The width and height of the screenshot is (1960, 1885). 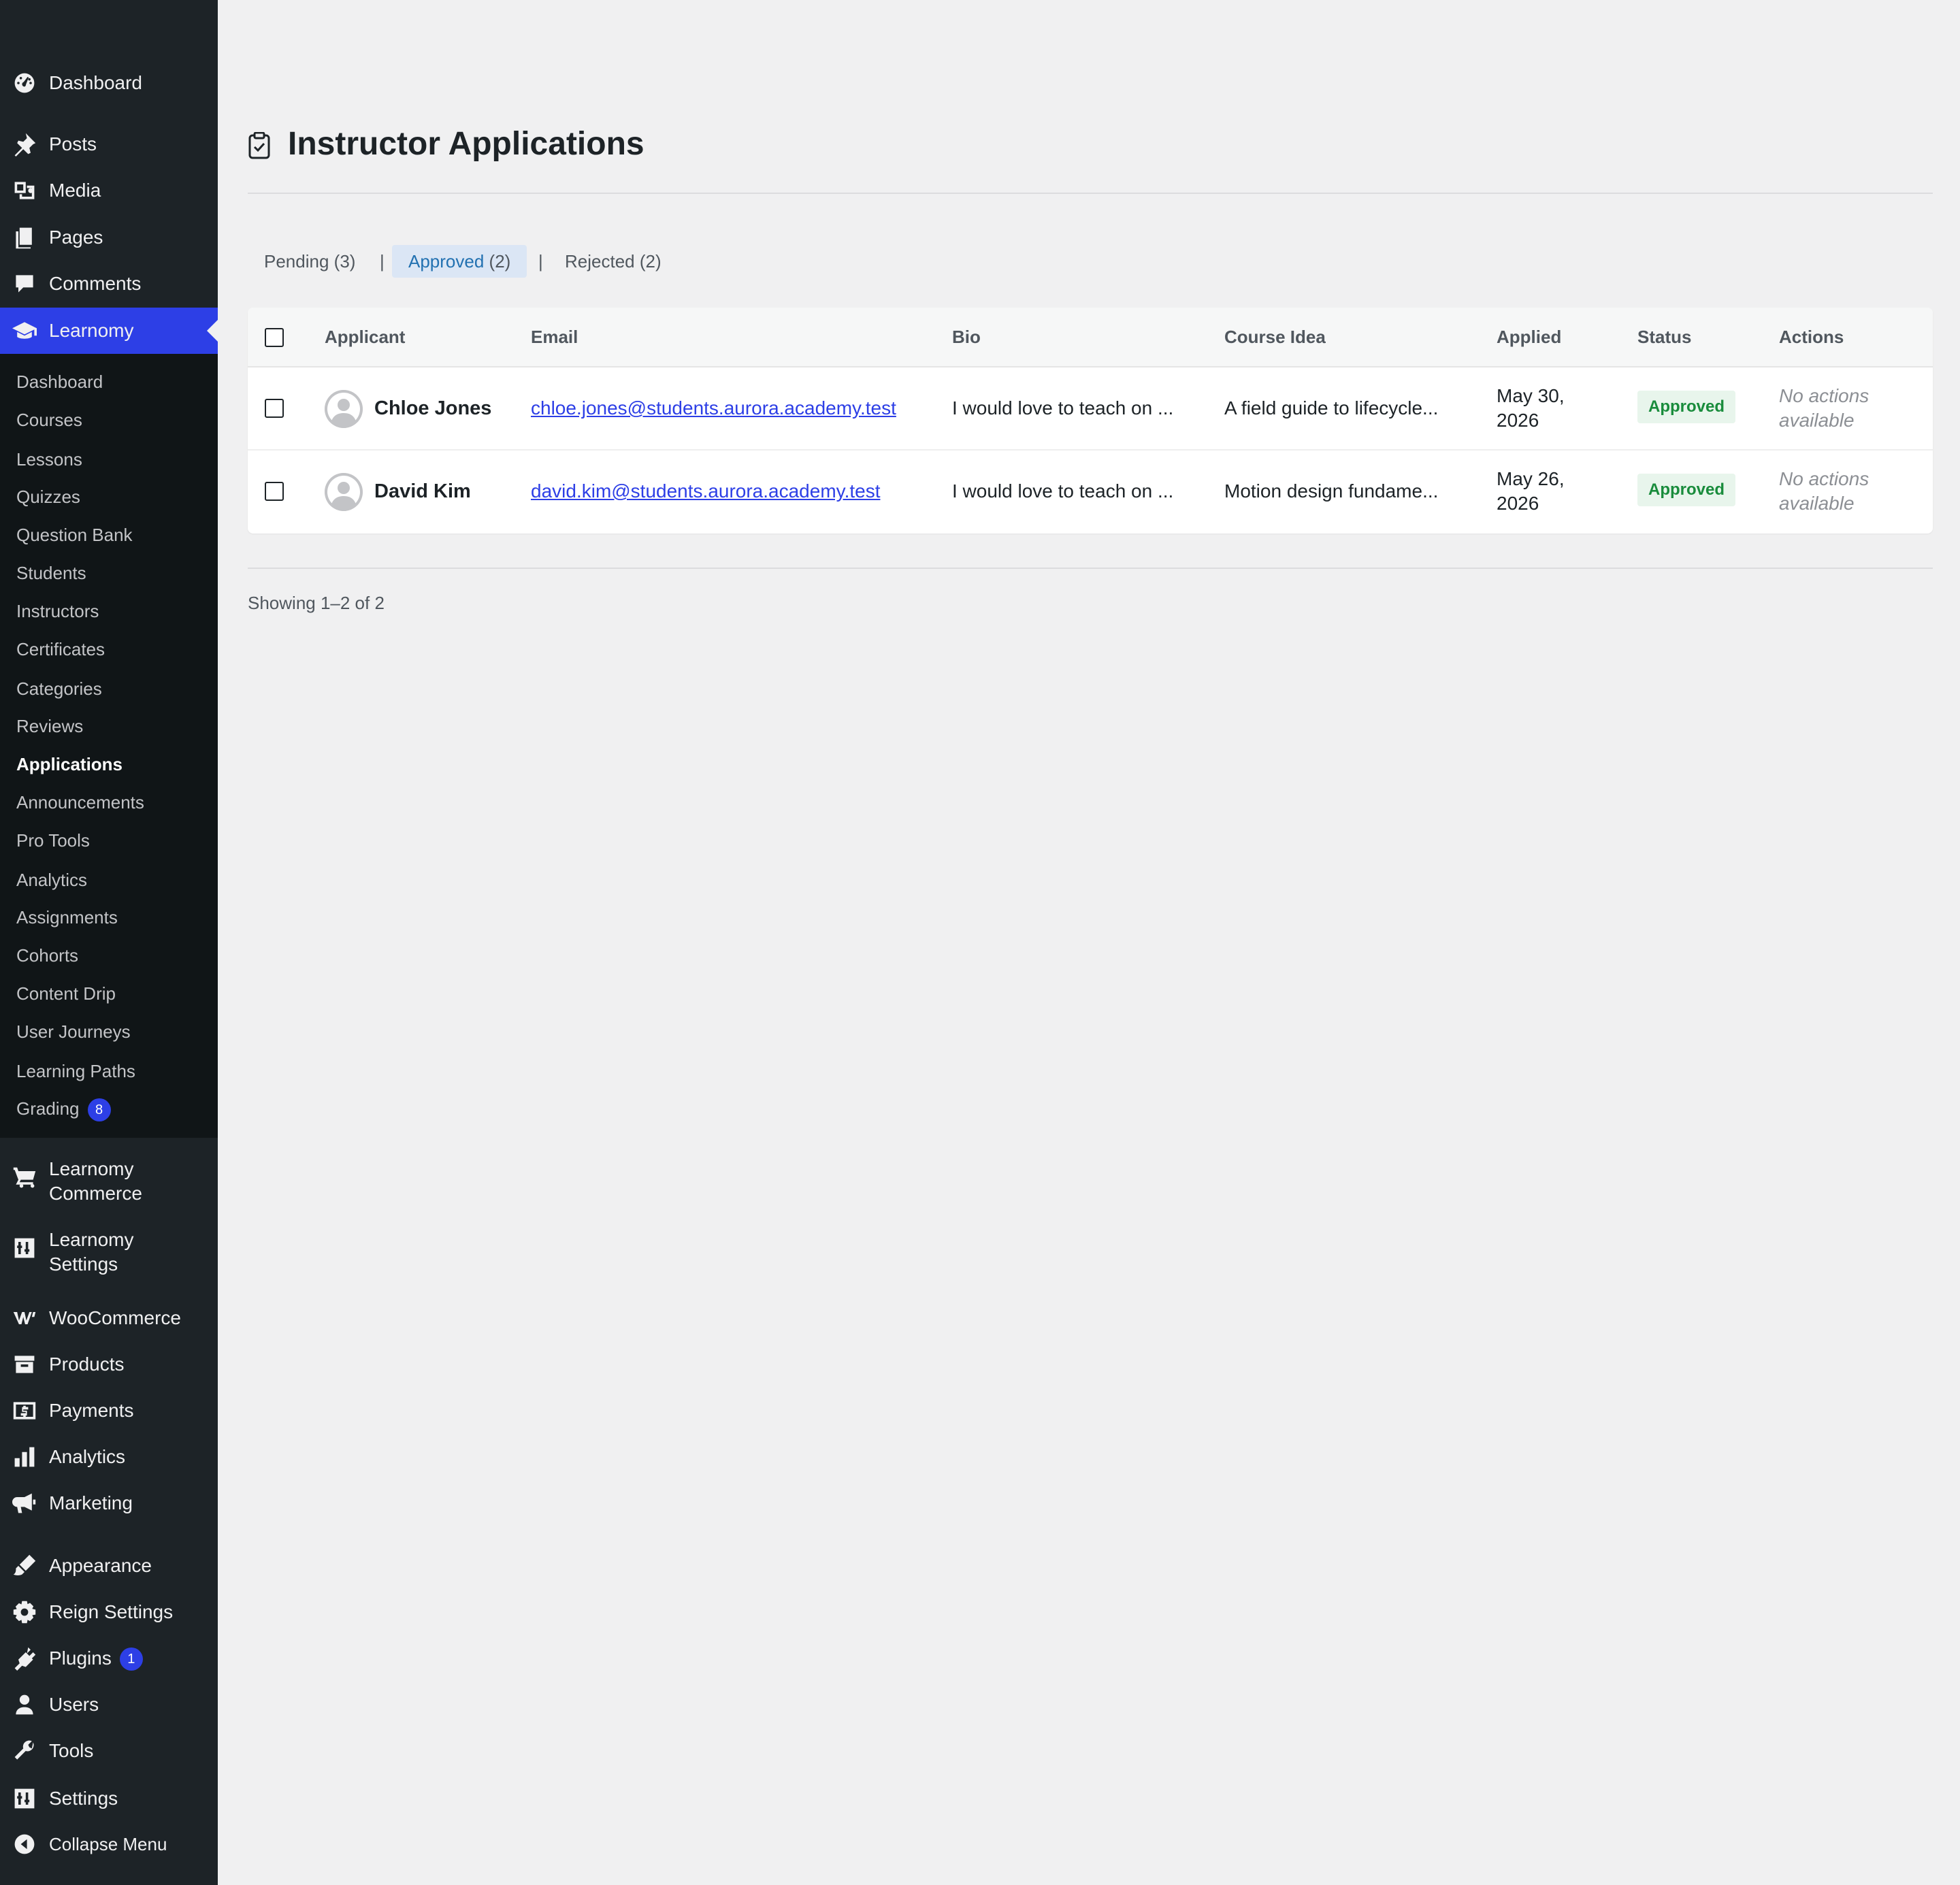 I want to click on menu-pages: Pages, so click(x=109, y=237).